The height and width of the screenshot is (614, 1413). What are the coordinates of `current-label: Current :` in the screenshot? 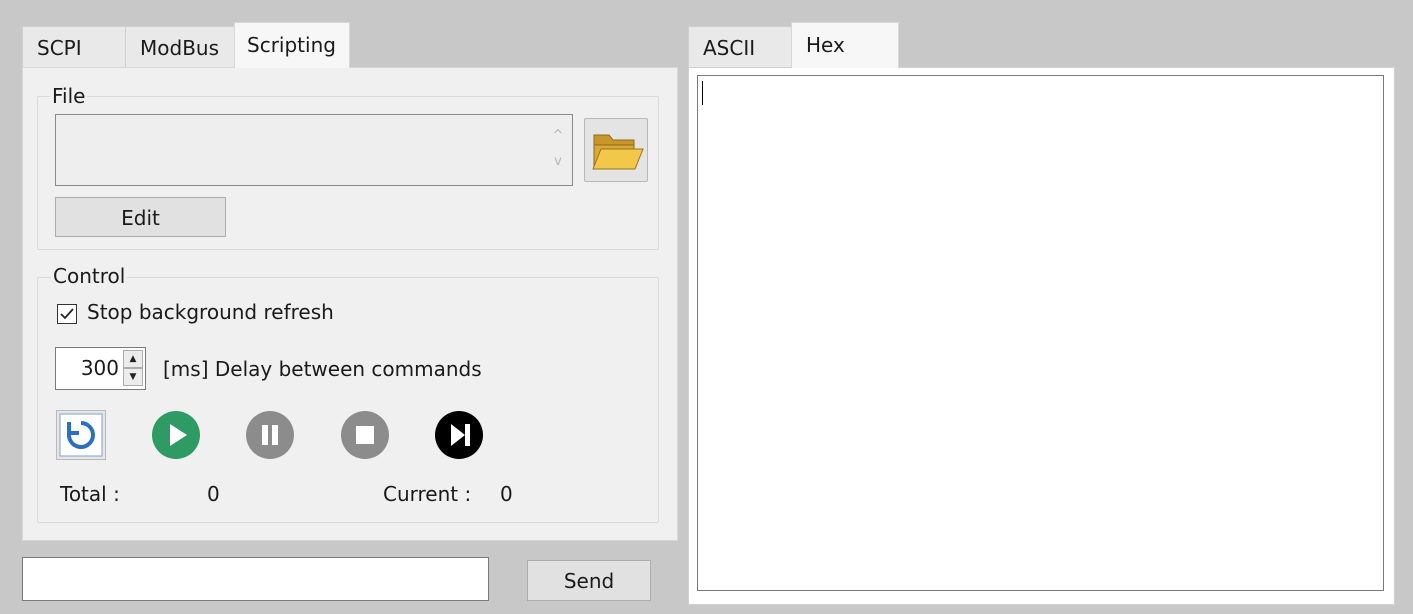 It's located at (427, 494).